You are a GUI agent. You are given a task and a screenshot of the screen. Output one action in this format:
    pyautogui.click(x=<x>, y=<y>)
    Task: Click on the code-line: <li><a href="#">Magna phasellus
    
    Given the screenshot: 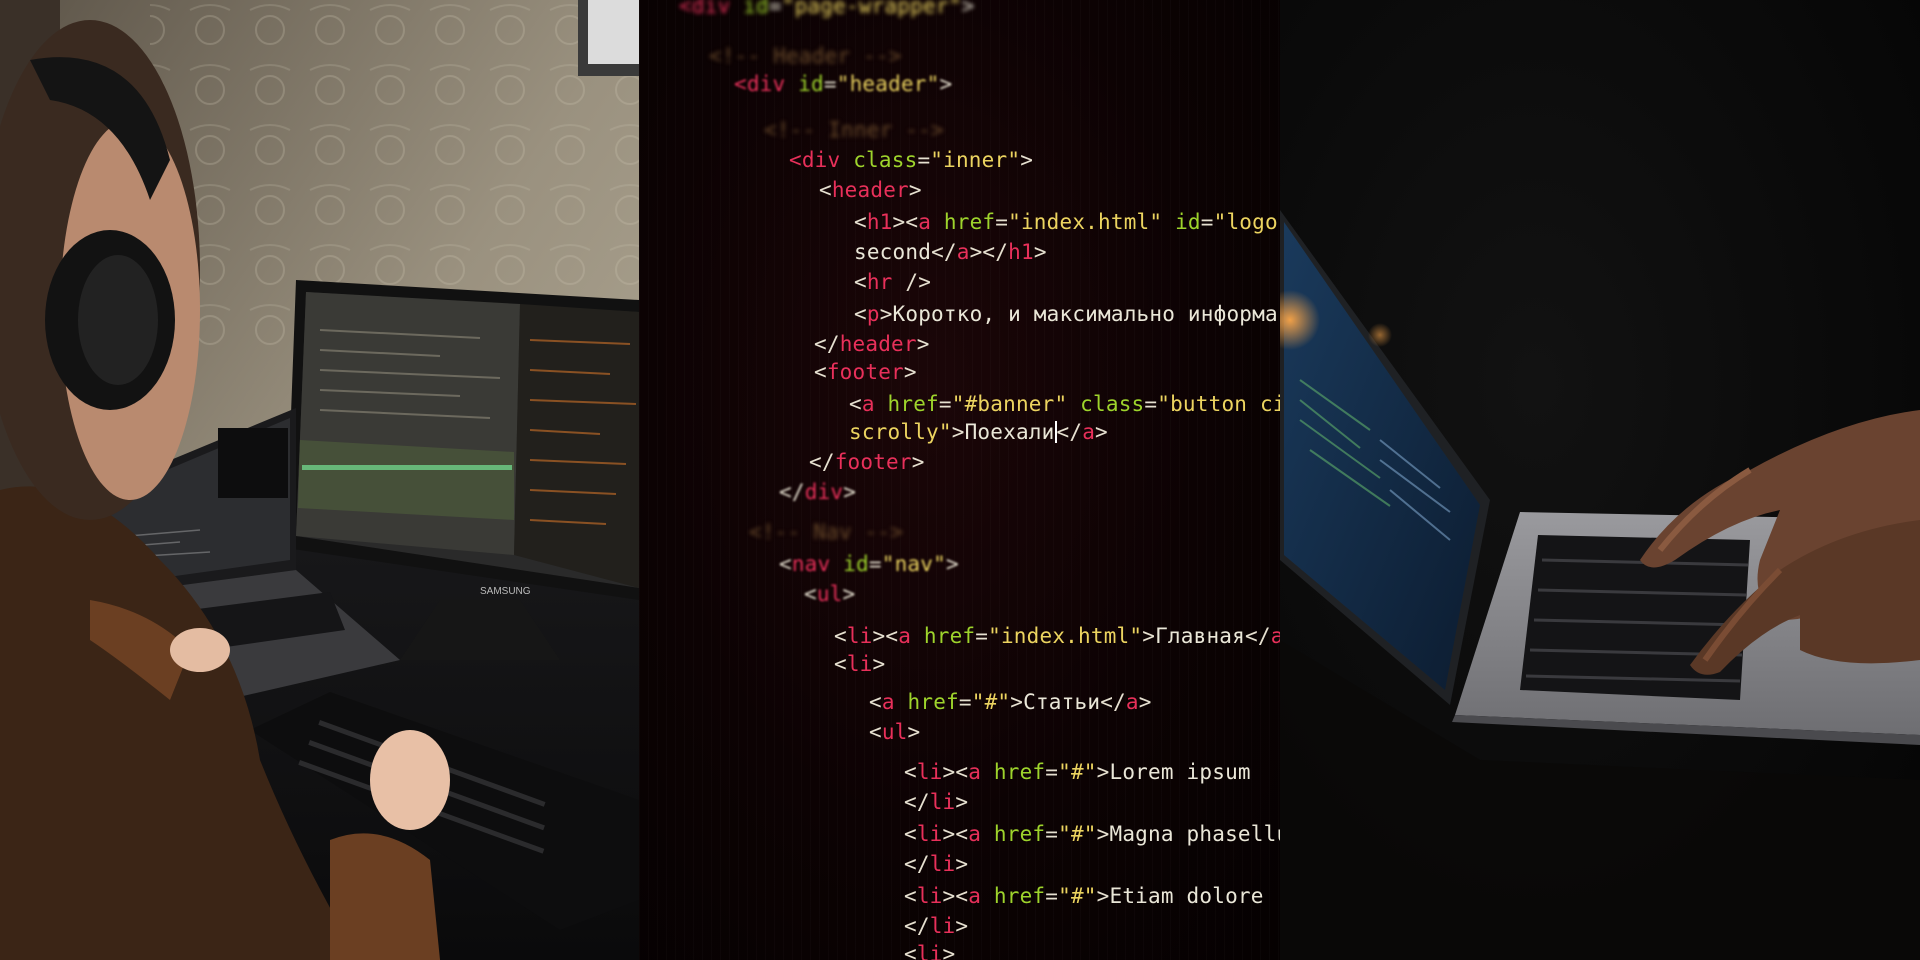 What is the action you would take?
    pyautogui.click(x=1092, y=834)
    